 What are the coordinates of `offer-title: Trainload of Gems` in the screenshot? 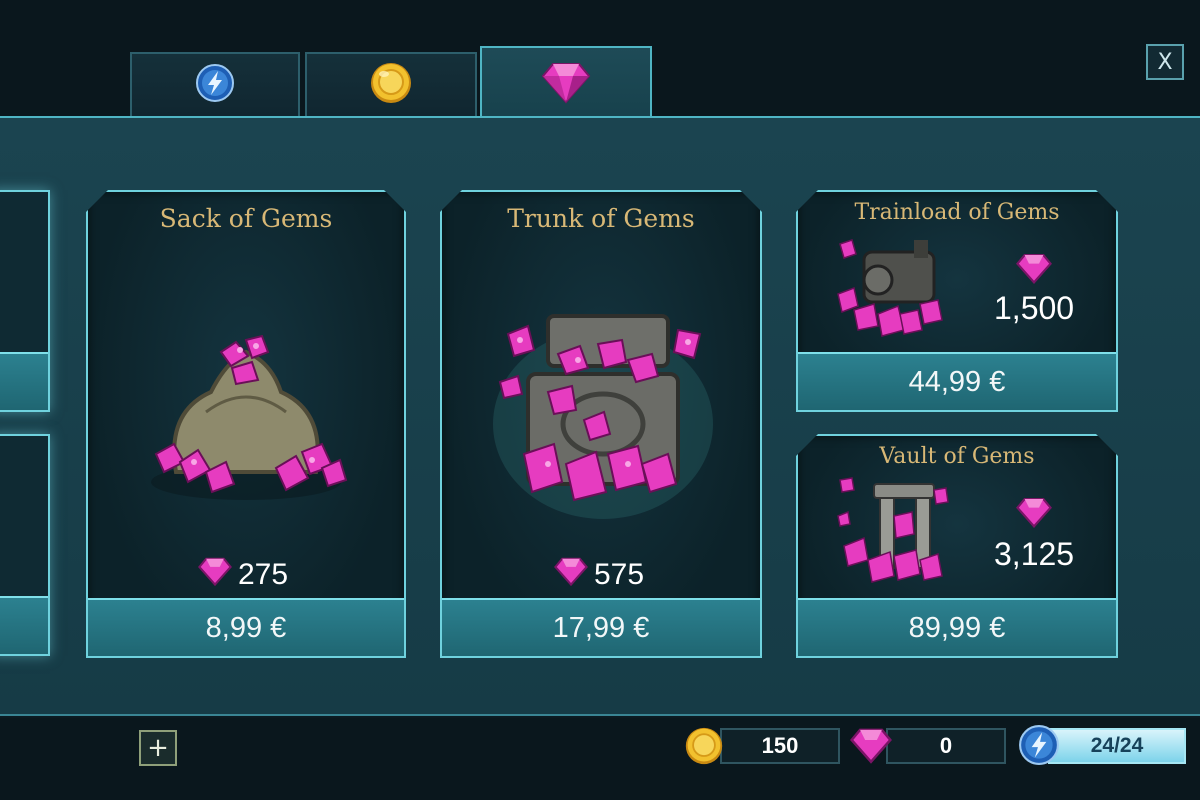 It's located at (957, 212).